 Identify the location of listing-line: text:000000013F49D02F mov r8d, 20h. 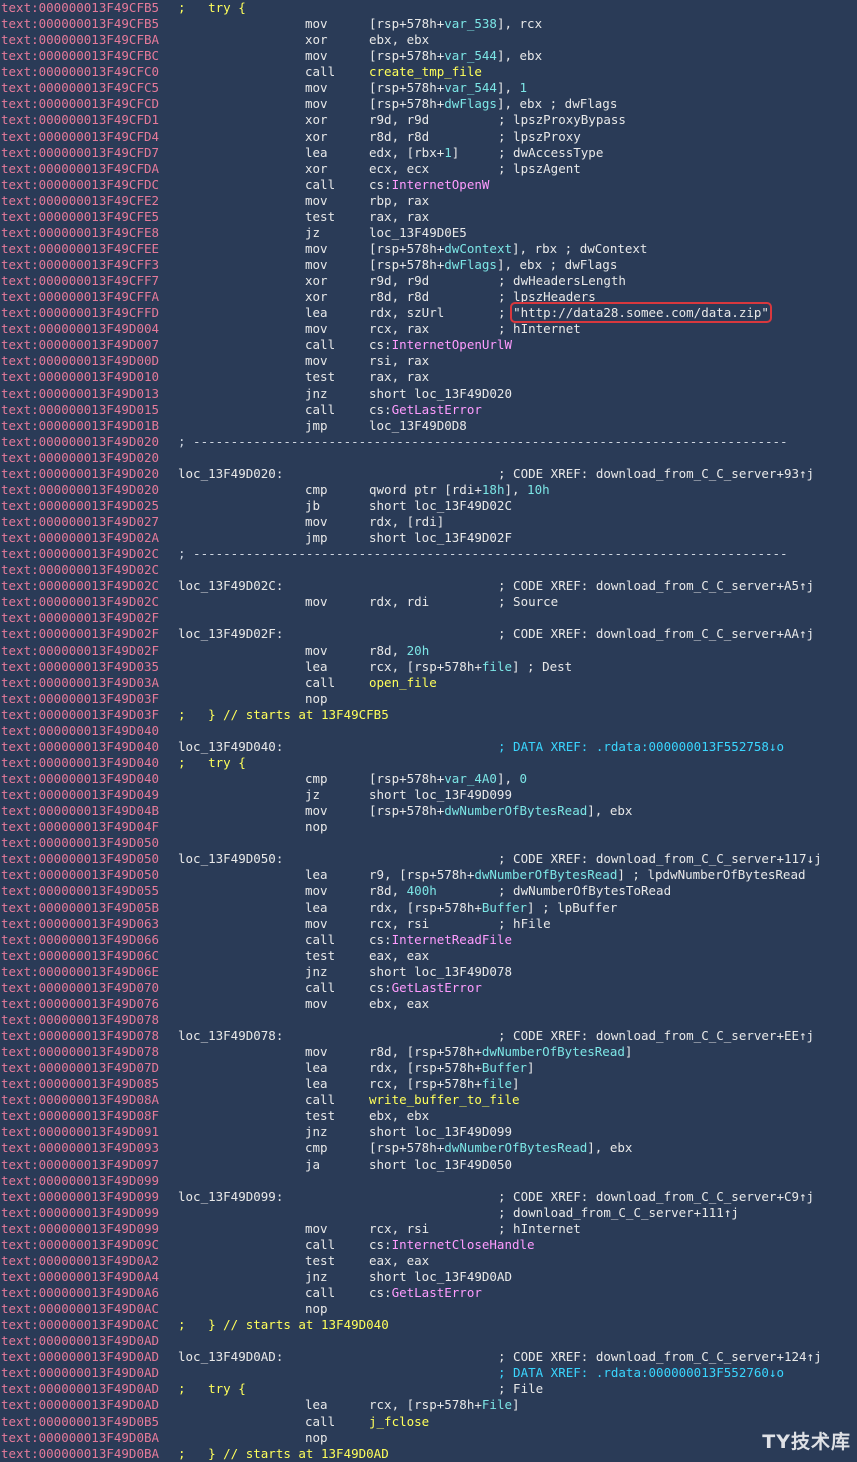
(428, 651).